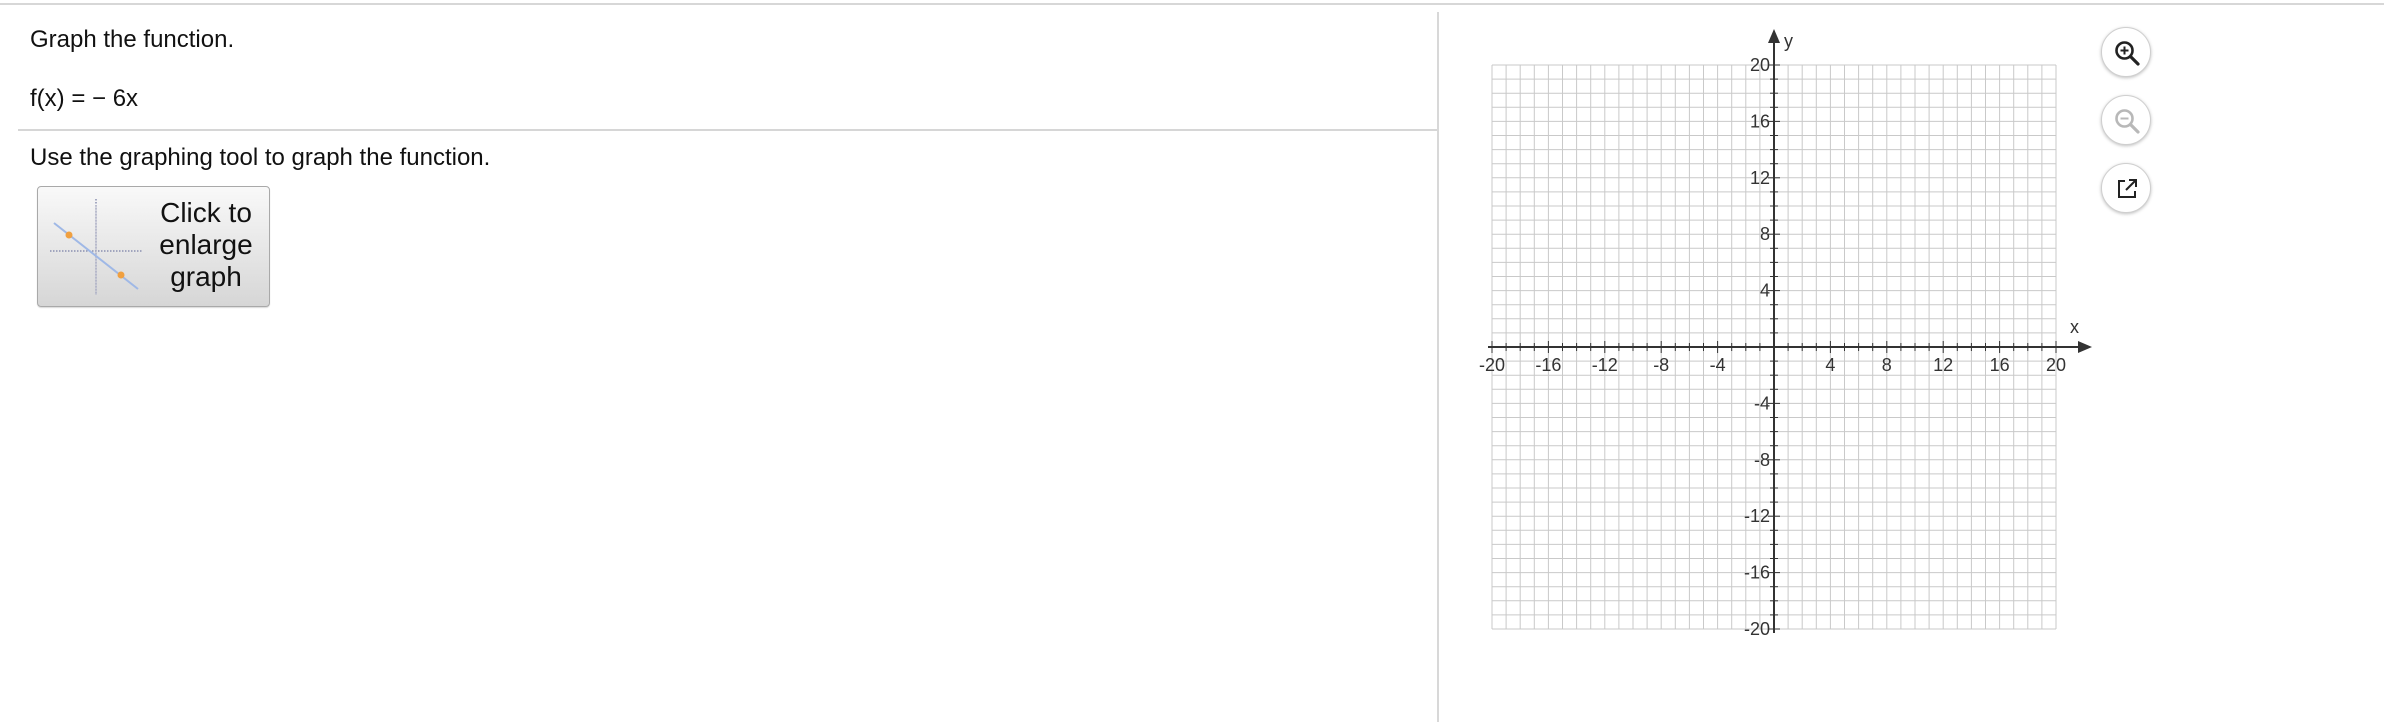 The image size is (2384, 722). Describe the element at coordinates (1760, 65) in the screenshot. I see `y-tick-label: 20` at that location.